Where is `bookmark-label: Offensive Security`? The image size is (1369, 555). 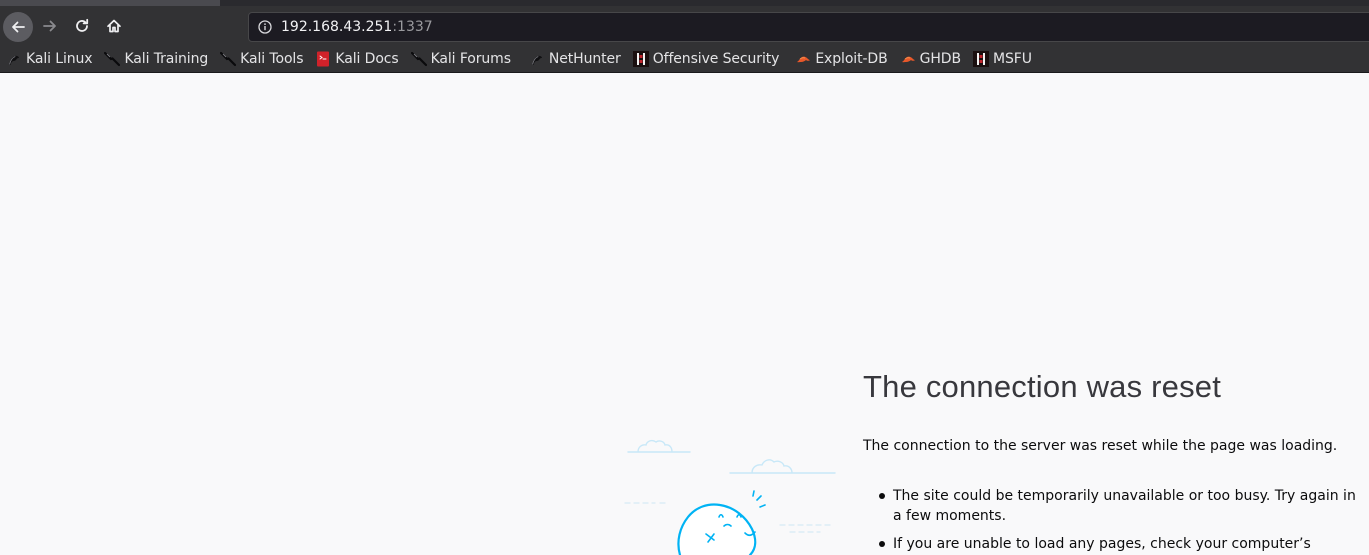
bookmark-label: Offensive Security is located at coordinates (716, 59).